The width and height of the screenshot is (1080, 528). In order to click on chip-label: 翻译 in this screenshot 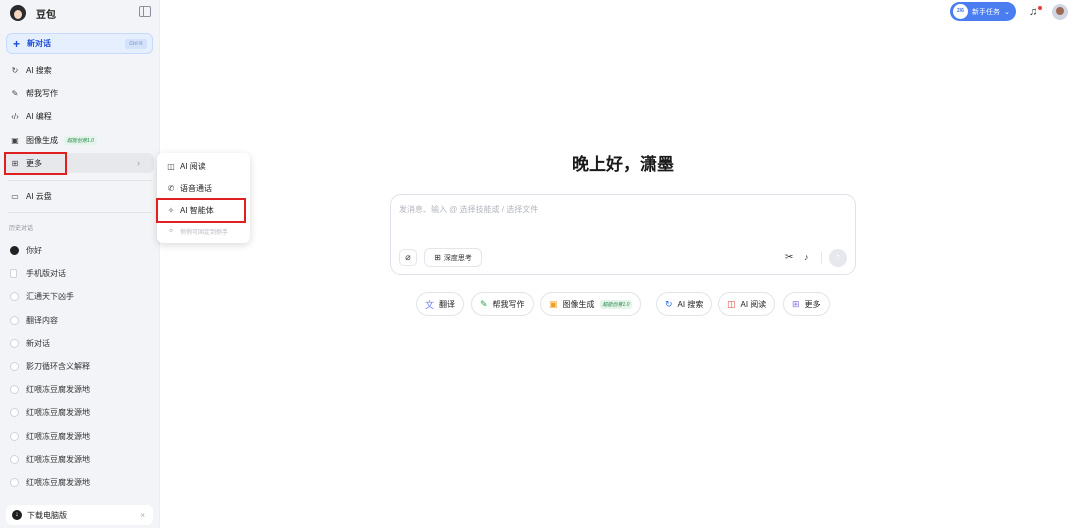, I will do `click(447, 304)`.